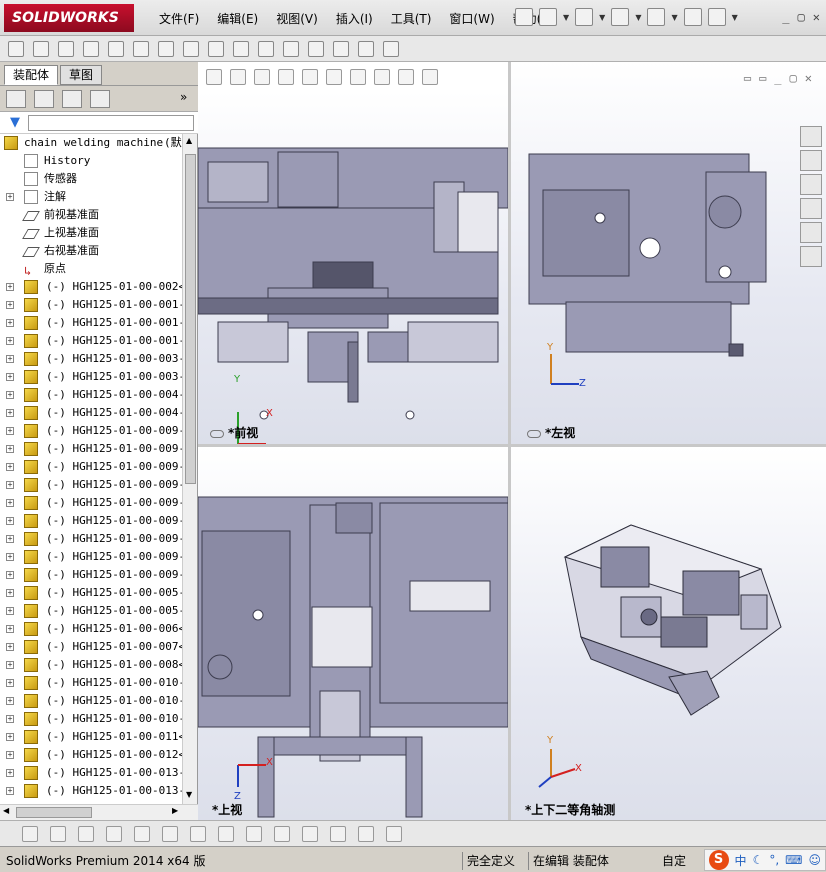  Describe the element at coordinates (741, 860) in the screenshot. I see `ime-mode: 中` at that location.